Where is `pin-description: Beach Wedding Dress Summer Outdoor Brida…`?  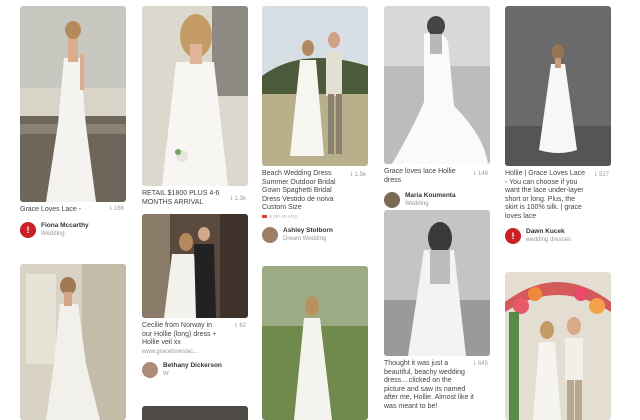 pin-description: Beach Wedding Dress Summer Outdoor Brida… is located at coordinates (299, 190).